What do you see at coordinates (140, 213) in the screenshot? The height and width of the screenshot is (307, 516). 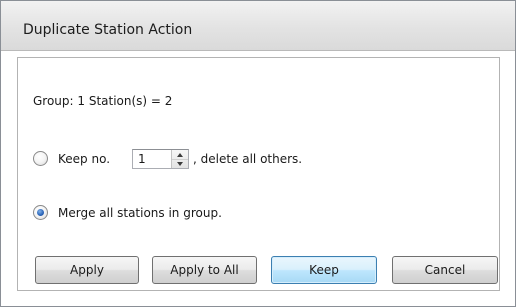 I see `merge-label: Merge all stations in group.` at bounding box center [140, 213].